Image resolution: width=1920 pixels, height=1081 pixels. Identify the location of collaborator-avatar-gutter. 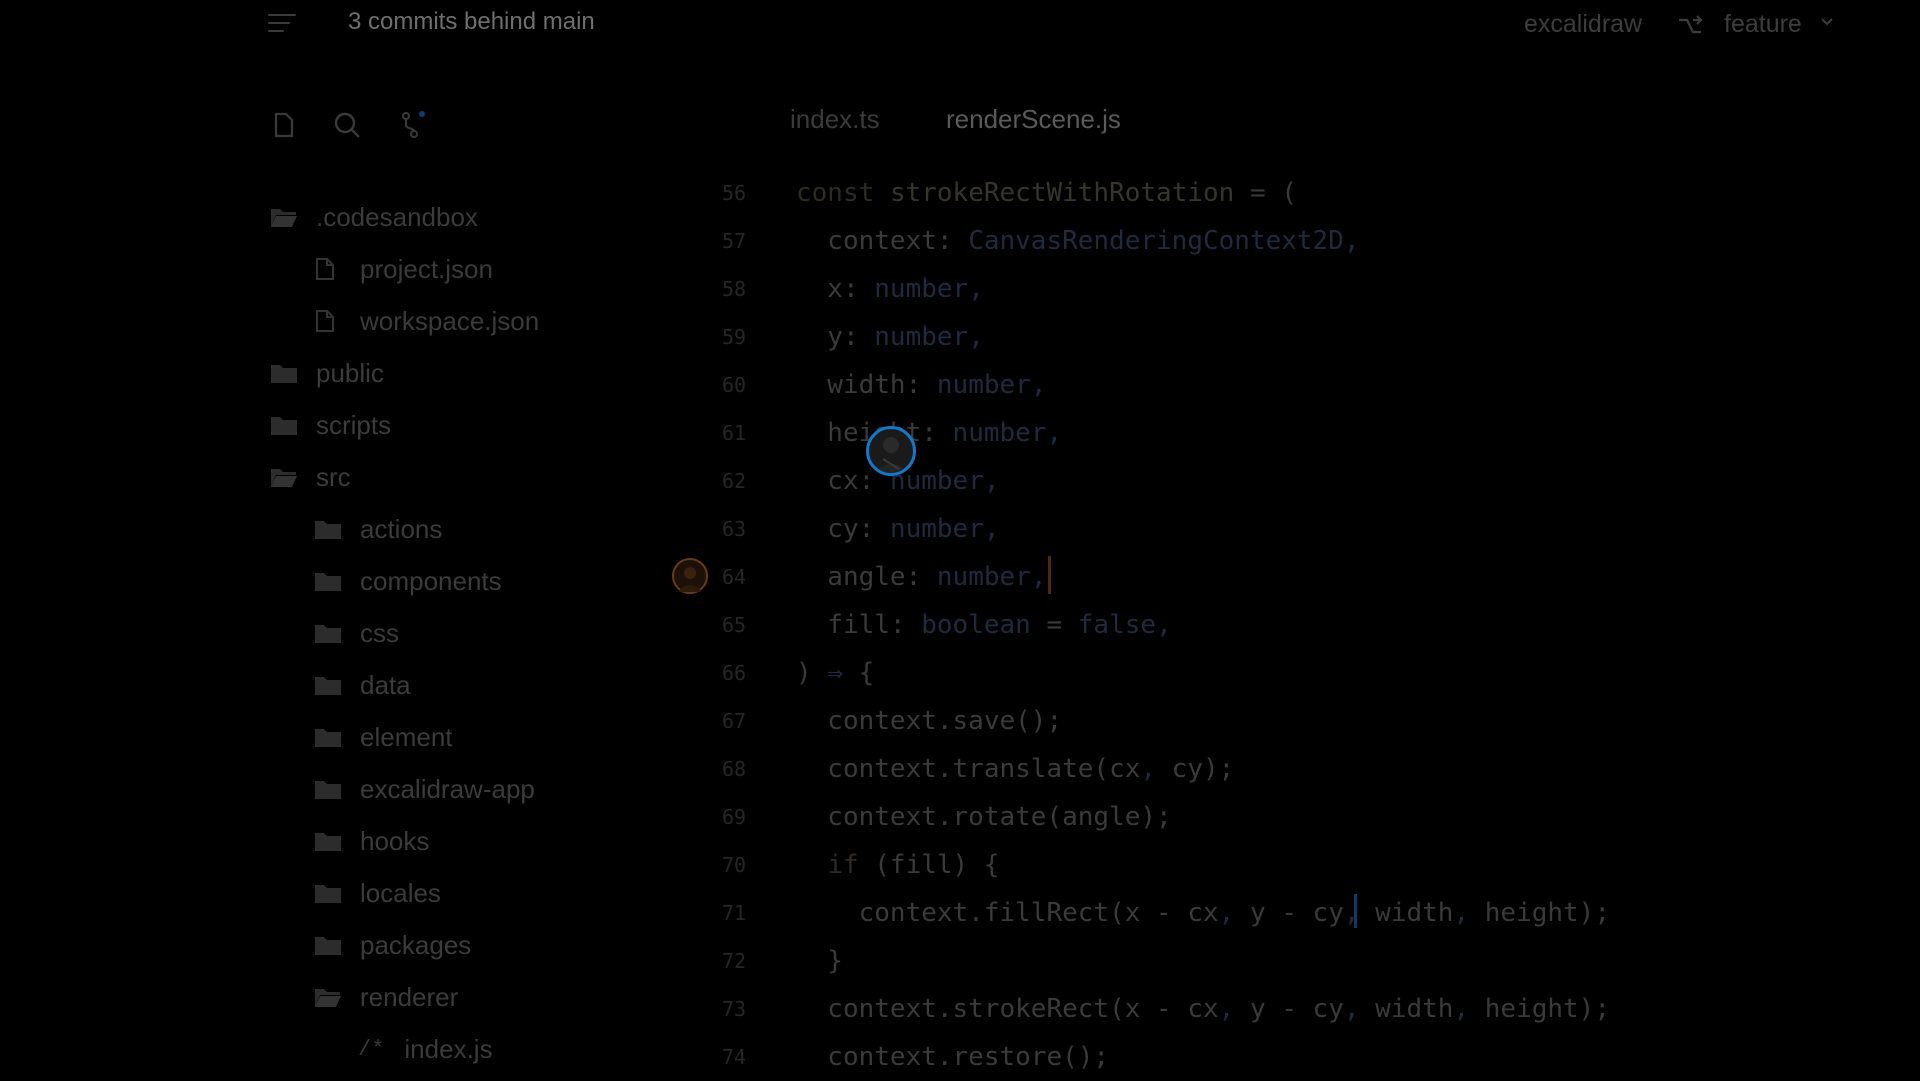
(690, 576).